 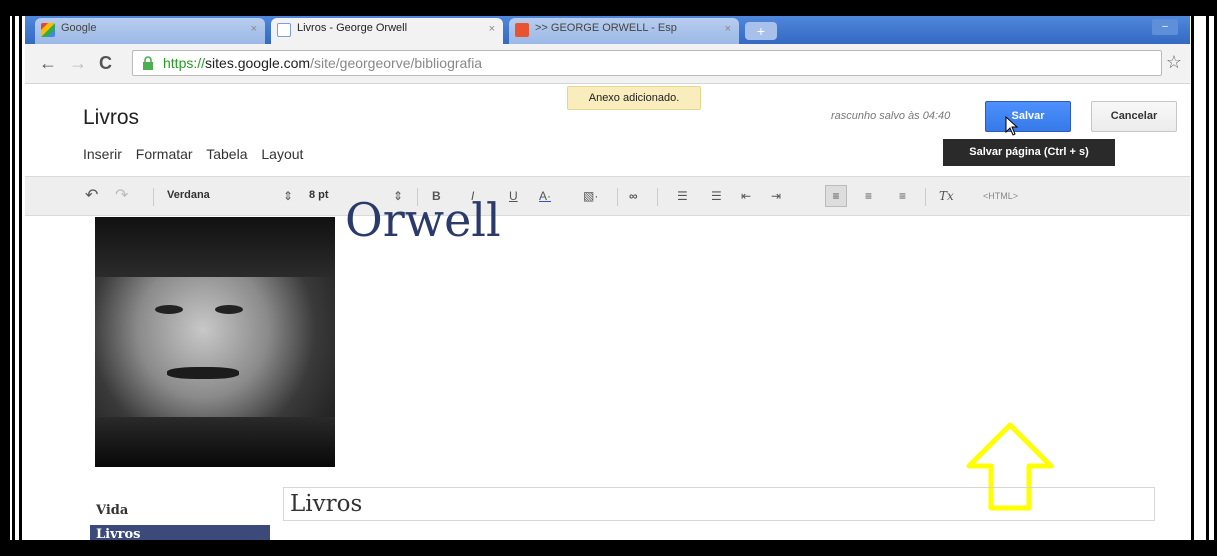 I want to click on menu-formatar: Formatar, so click(x=164, y=154).